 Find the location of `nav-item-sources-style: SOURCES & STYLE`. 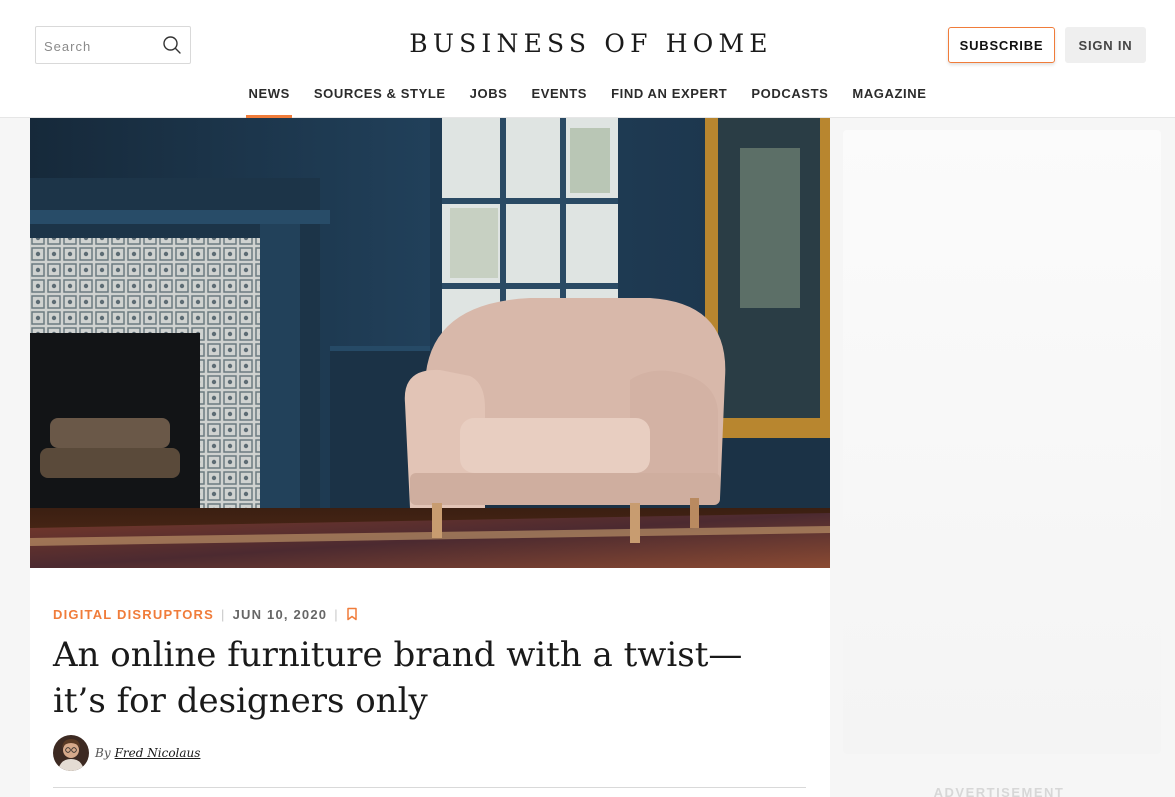

nav-item-sources-style: SOURCES & STYLE is located at coordinates (380, 101).